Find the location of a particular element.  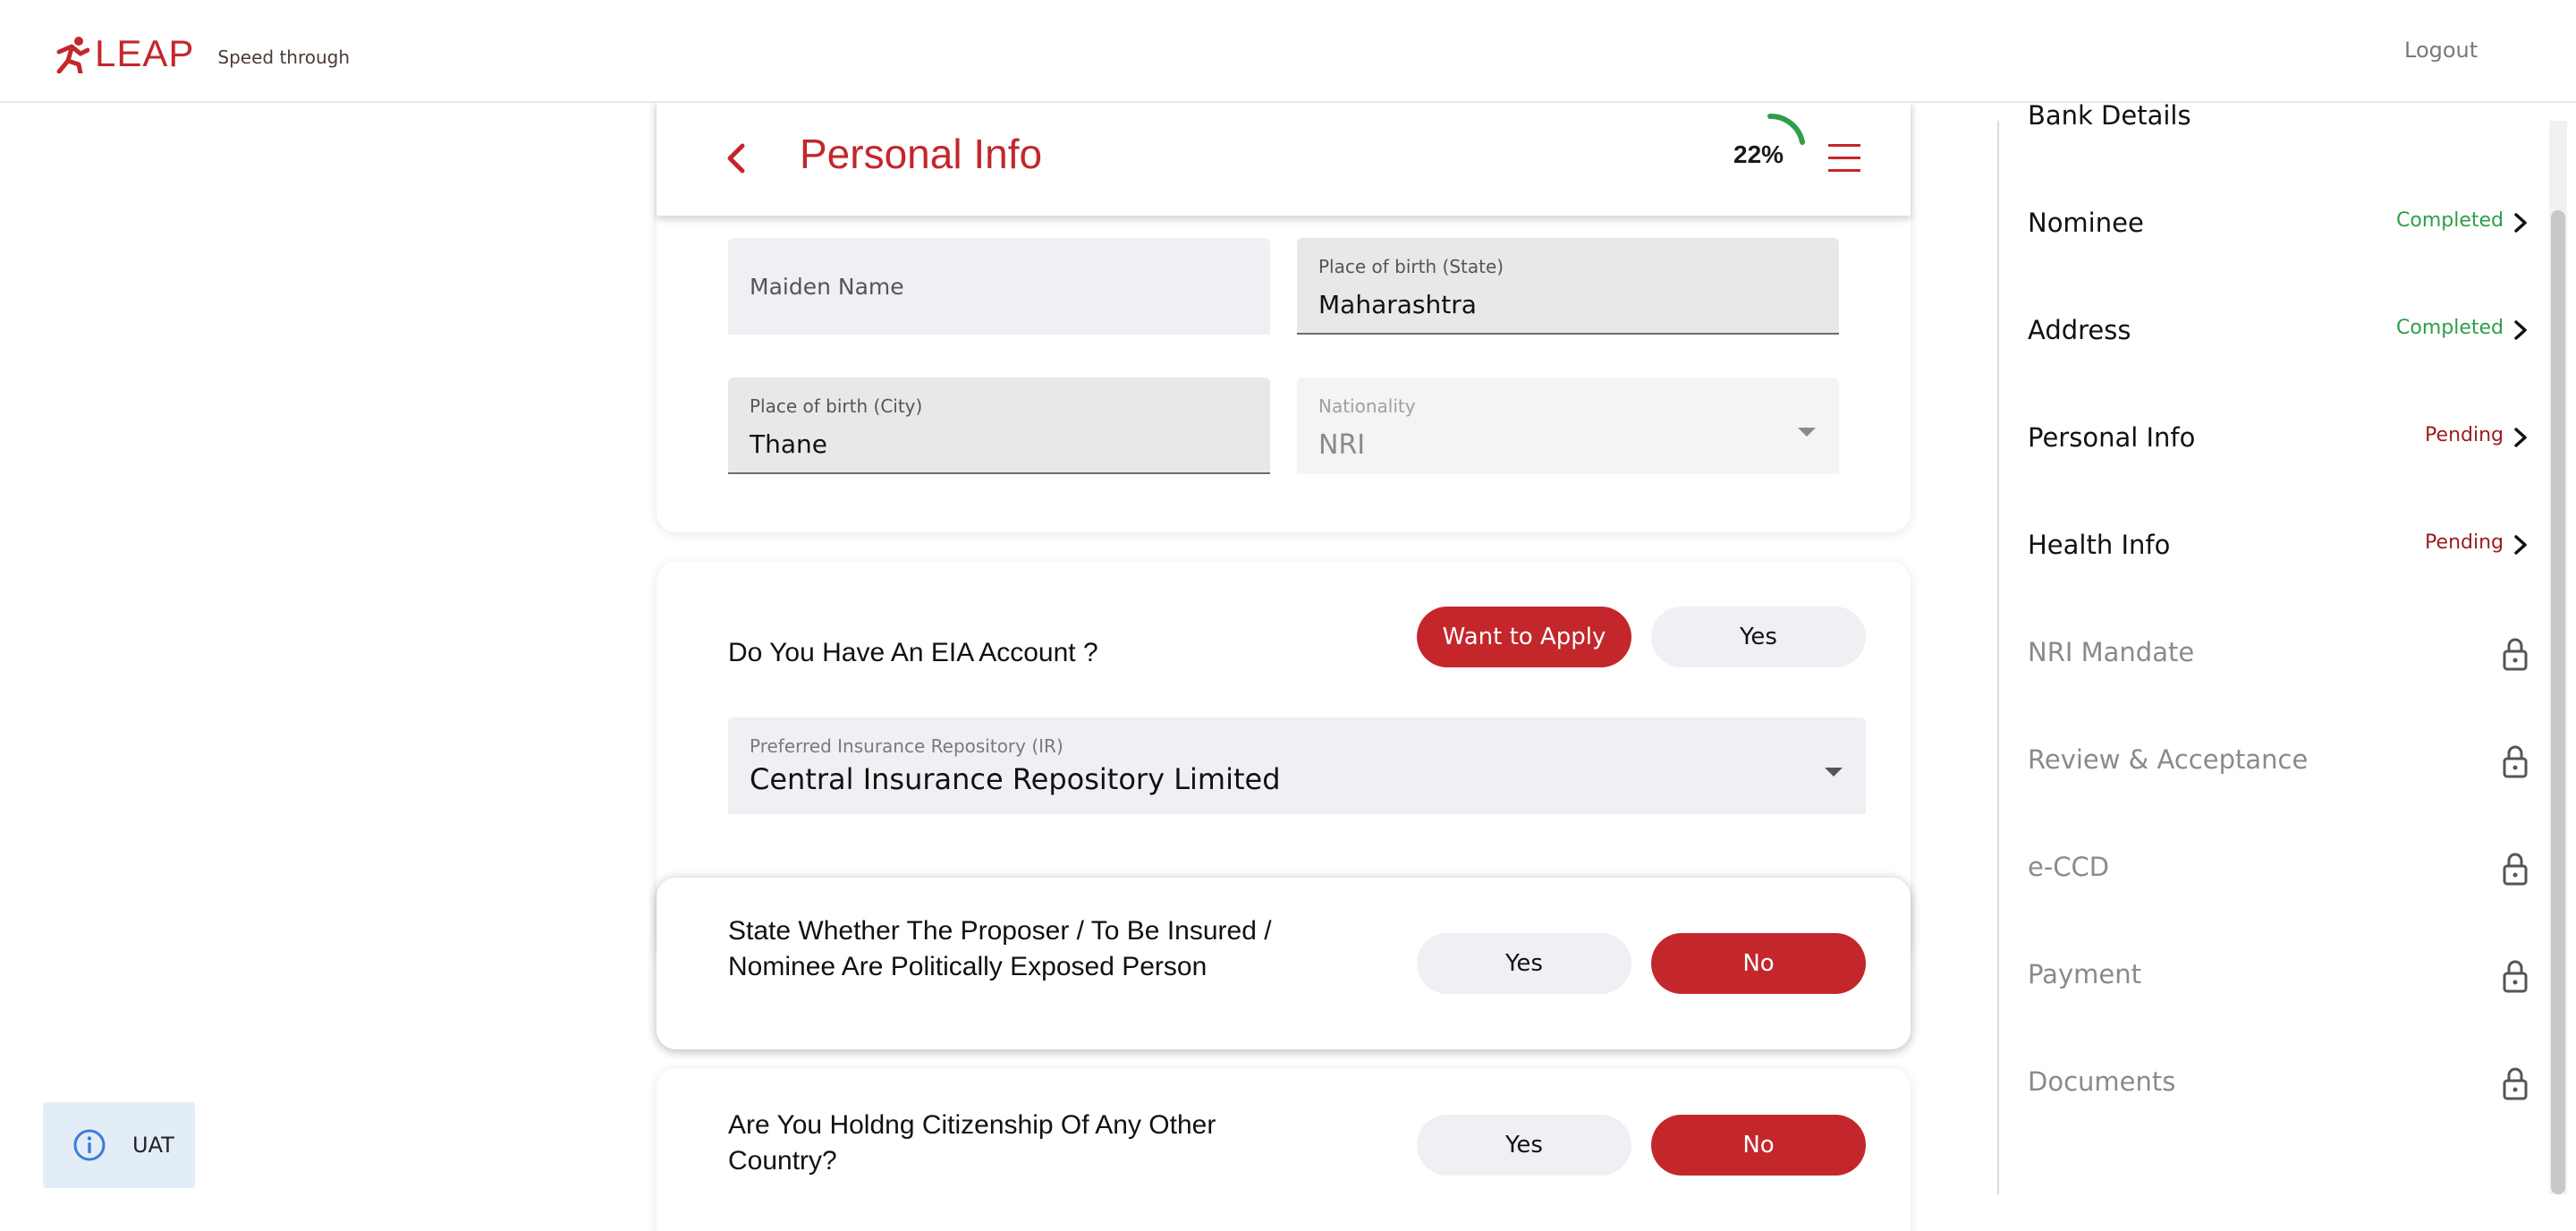

pep-question-line2: Nominee Are Politically Exposed Person is located at coordinates (968, 966).